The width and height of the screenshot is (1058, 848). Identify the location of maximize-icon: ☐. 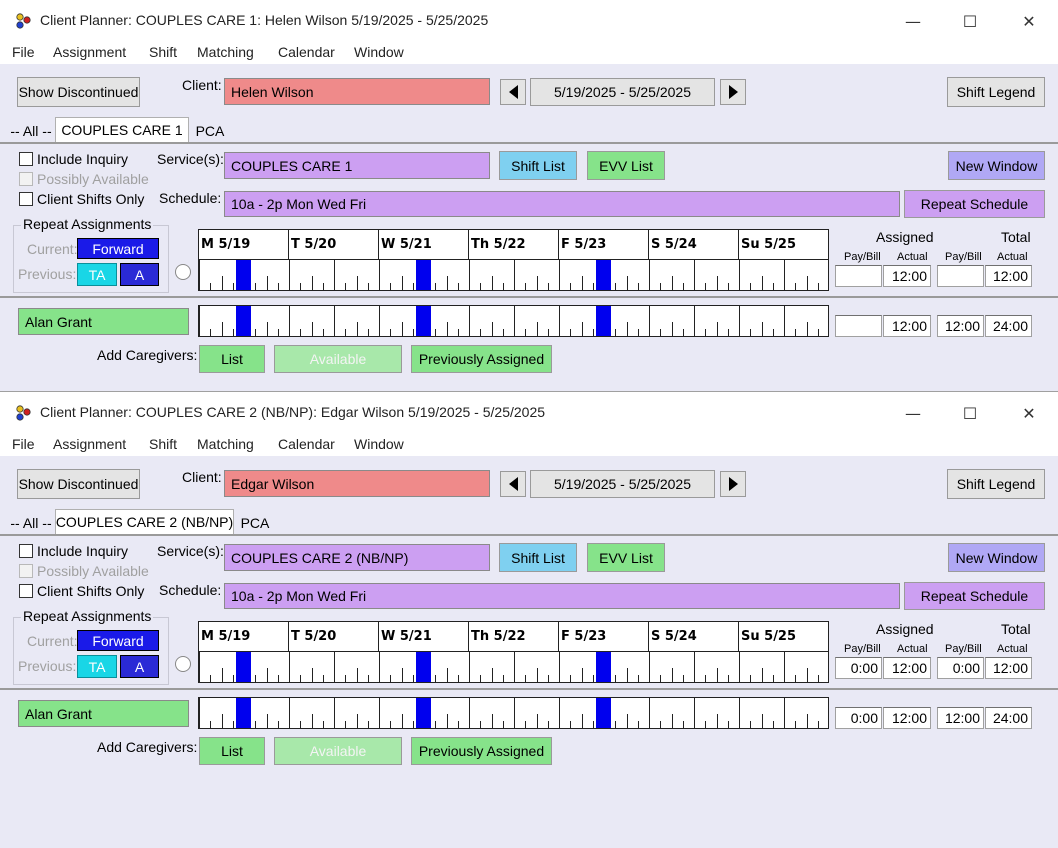
(970, 413).